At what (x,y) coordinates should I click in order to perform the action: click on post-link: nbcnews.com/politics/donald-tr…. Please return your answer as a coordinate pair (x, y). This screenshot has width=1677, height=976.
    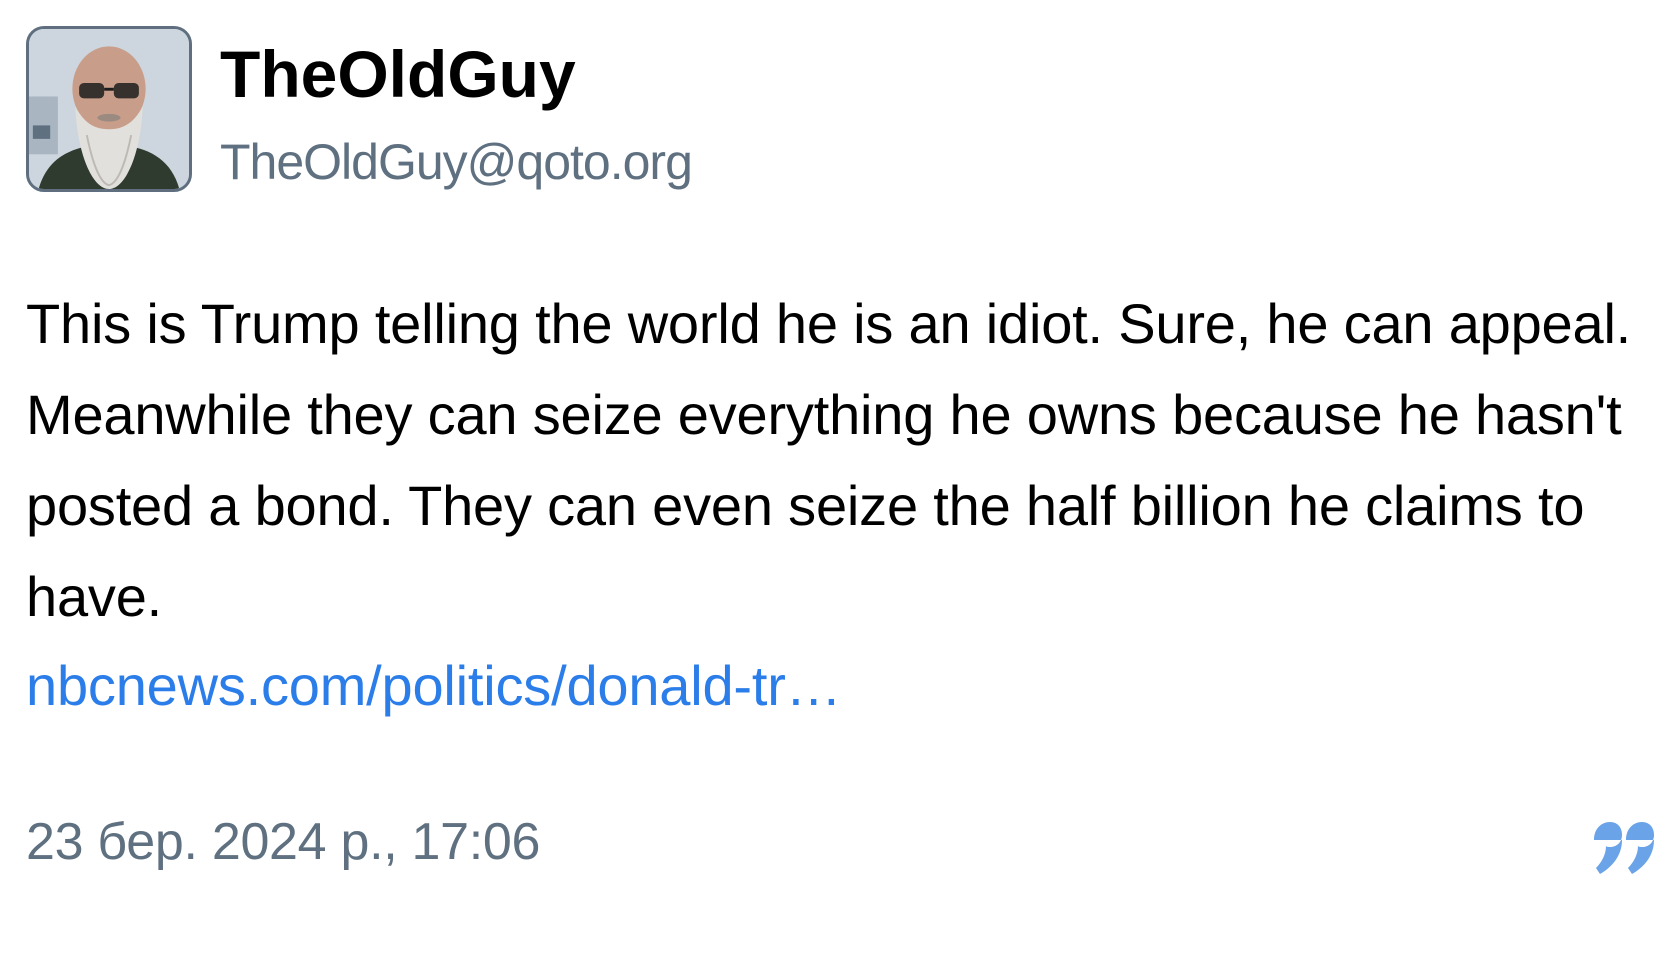
    Looking at the image, I should click on (434, 685).